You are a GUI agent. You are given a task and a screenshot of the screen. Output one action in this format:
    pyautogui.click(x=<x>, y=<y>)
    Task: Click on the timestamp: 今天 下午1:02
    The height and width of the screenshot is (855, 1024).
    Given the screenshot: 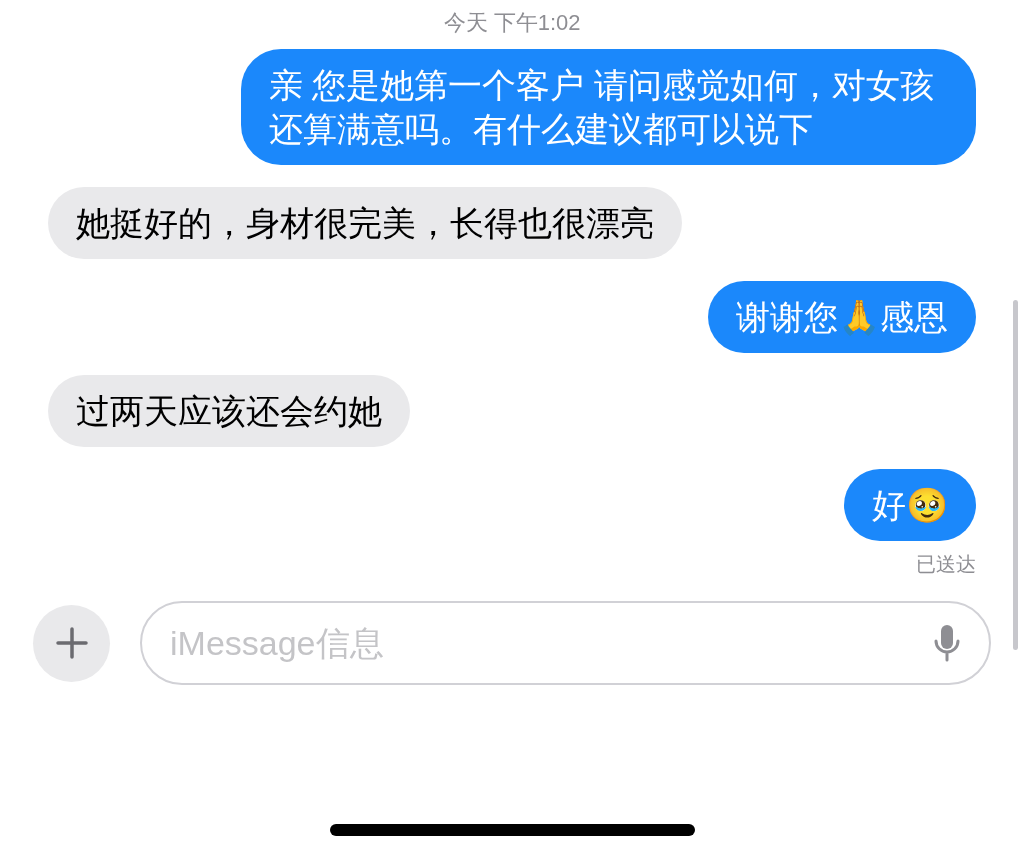 What is the action you would take?
    pyautogui.click(x=512, y=23)
    